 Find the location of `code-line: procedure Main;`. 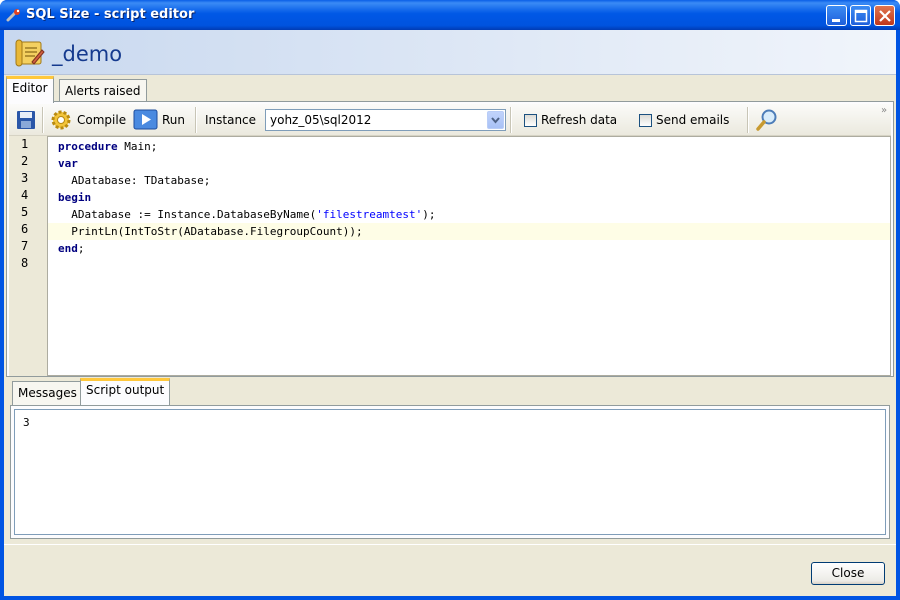

code-line: procedure Main; is located at coordinates (107, 146).